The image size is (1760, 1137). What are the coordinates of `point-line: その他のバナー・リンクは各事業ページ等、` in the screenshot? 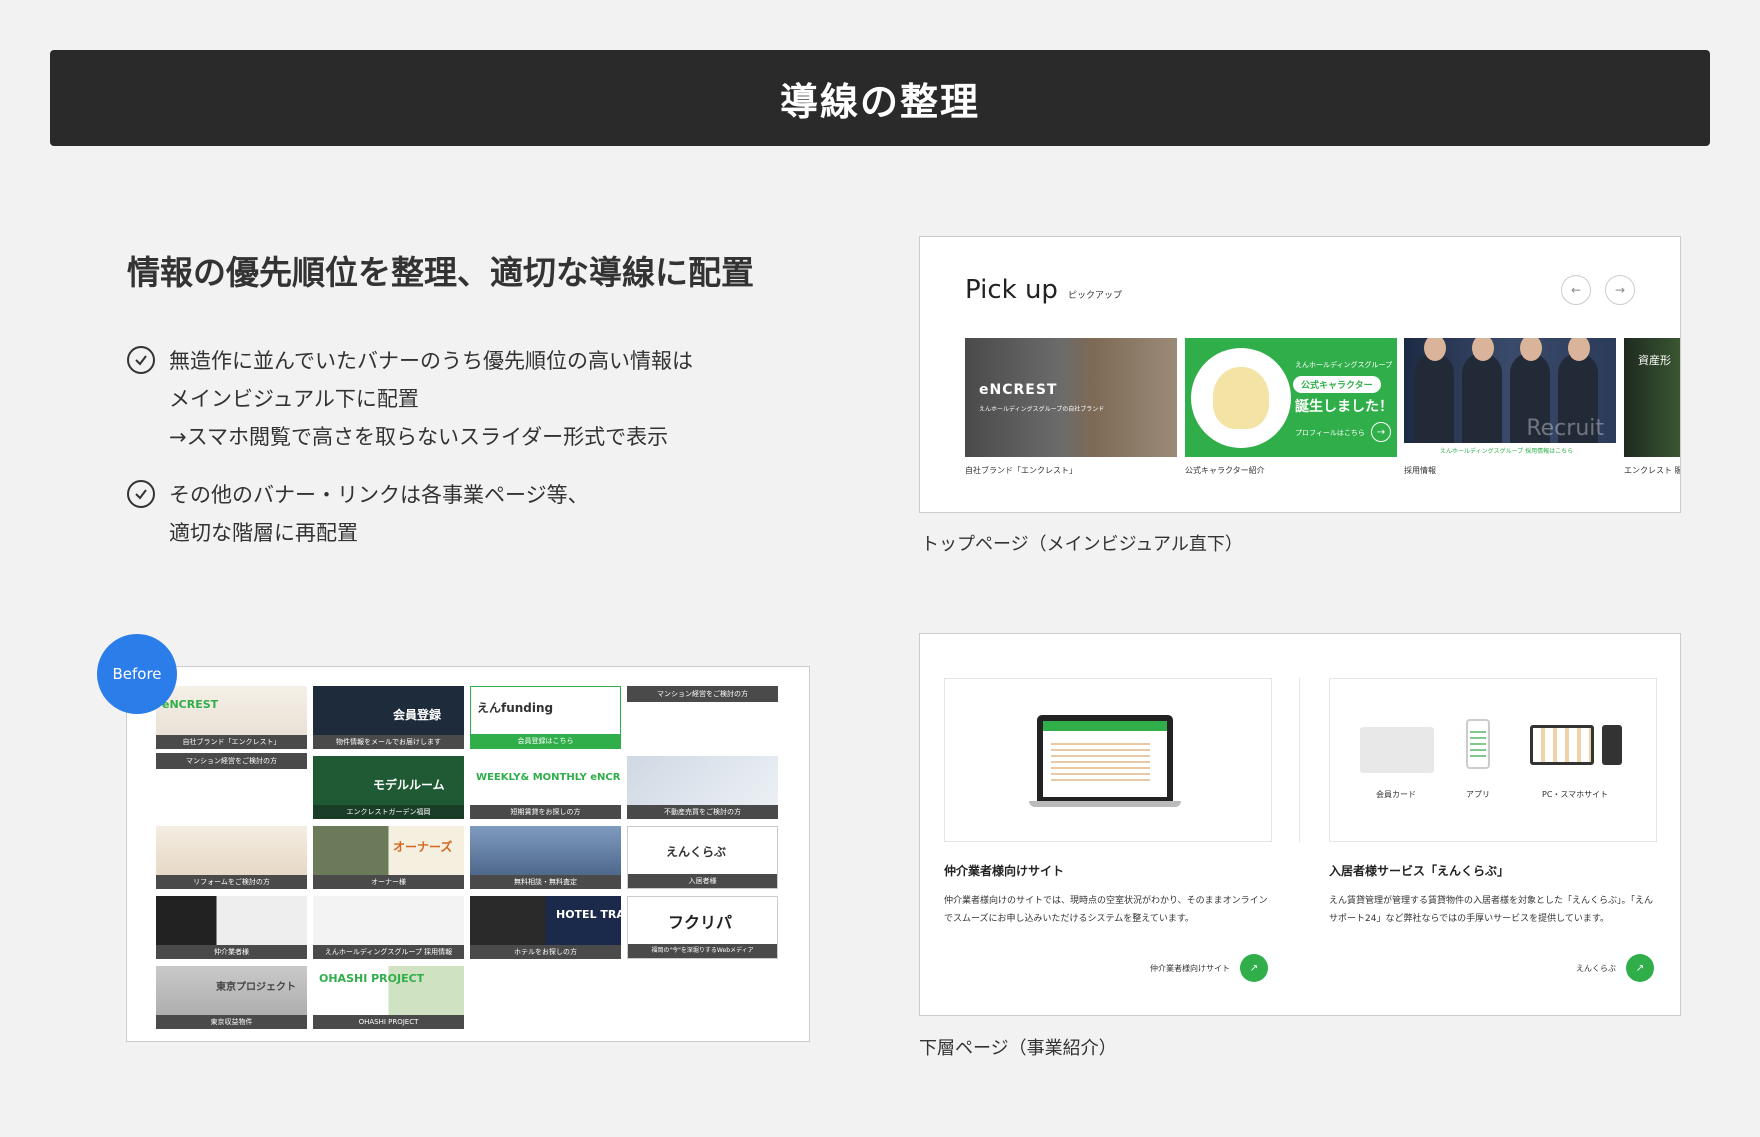 It's located at (379, 495).